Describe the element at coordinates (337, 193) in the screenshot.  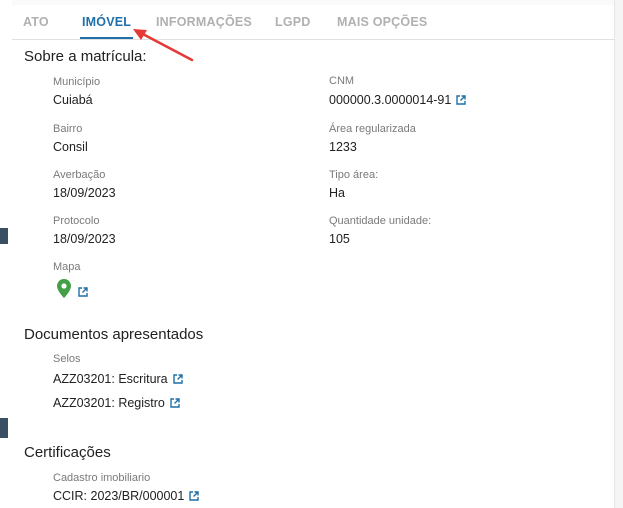
I see `tipo-area-value: Ha` at that location.